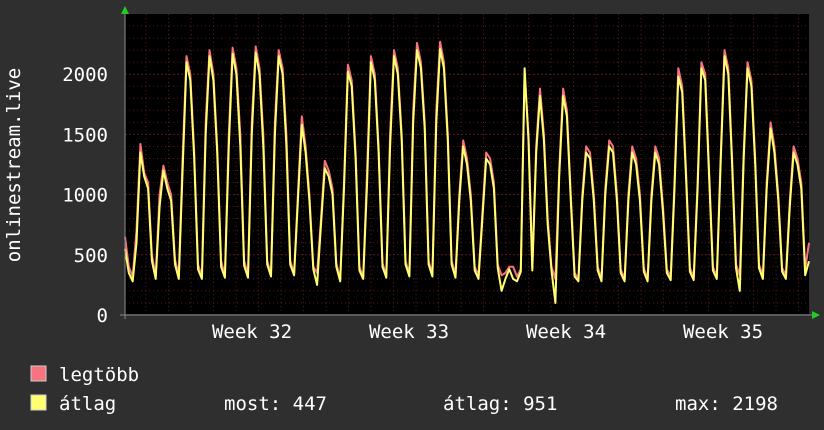 This screenshot has width=824, height=430. Describe the element at coordinates (566, 332) in the screenshot. I see `x-tick-label: Week 34` at that location.